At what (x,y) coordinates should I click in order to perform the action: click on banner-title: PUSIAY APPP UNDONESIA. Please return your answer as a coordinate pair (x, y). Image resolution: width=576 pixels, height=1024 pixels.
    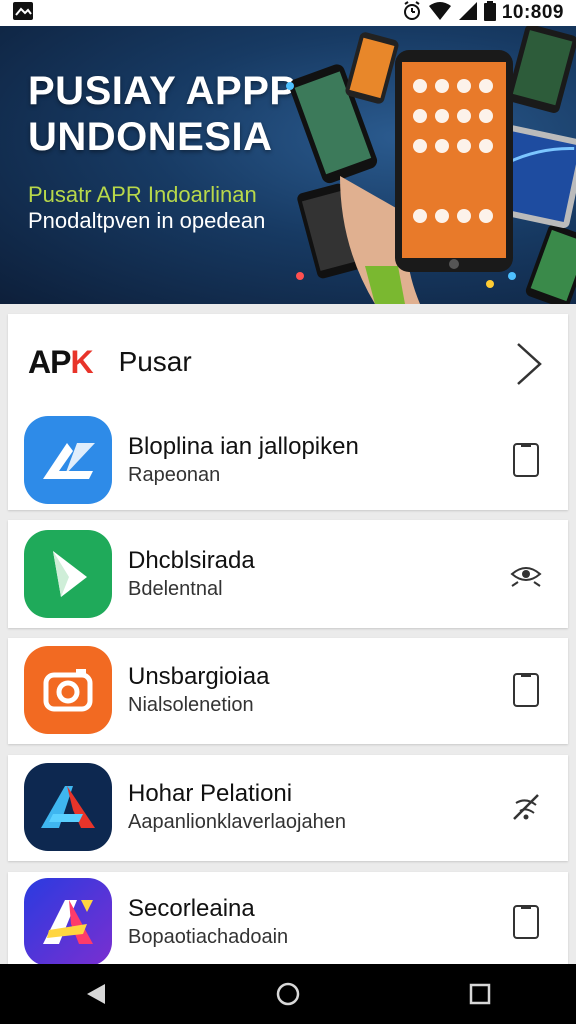
    Looking at the image, I should click on (162, 114).